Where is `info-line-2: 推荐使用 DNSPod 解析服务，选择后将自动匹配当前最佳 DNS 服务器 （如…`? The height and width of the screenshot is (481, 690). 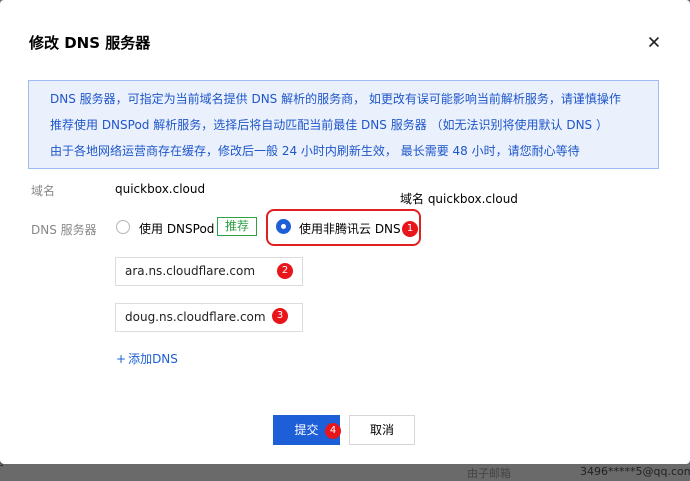
info-line-2: 推荐使用 DNSPod 解析服务，选择后将自动匹配当前最佳 DNS 服务器 （如… is located at coordinates (329, 125).